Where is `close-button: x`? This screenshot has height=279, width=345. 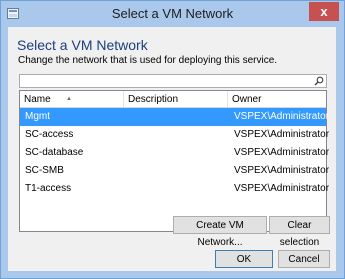 close-button: x is located at coordinates (324, 11).